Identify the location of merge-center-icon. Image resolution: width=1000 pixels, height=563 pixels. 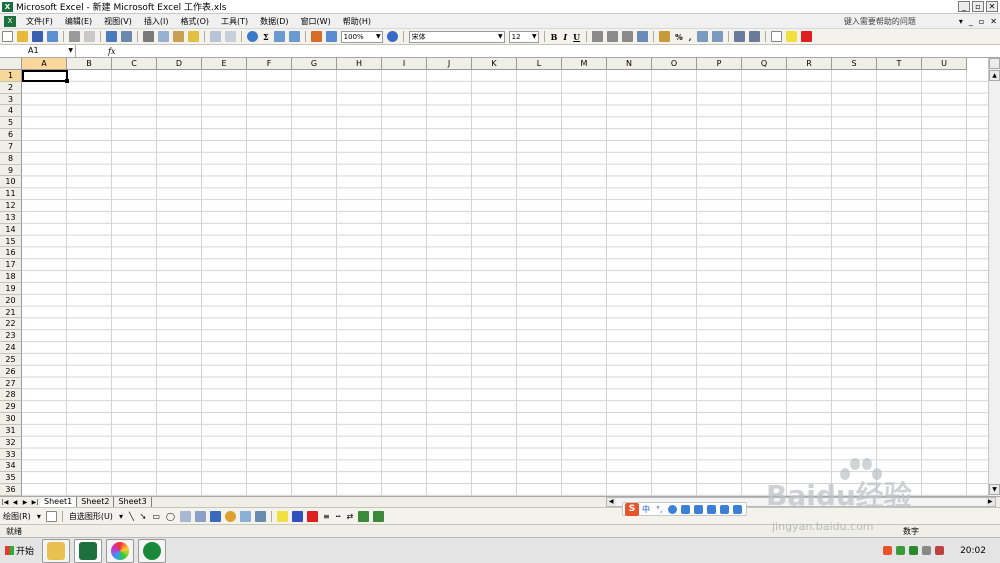
(643, 36).